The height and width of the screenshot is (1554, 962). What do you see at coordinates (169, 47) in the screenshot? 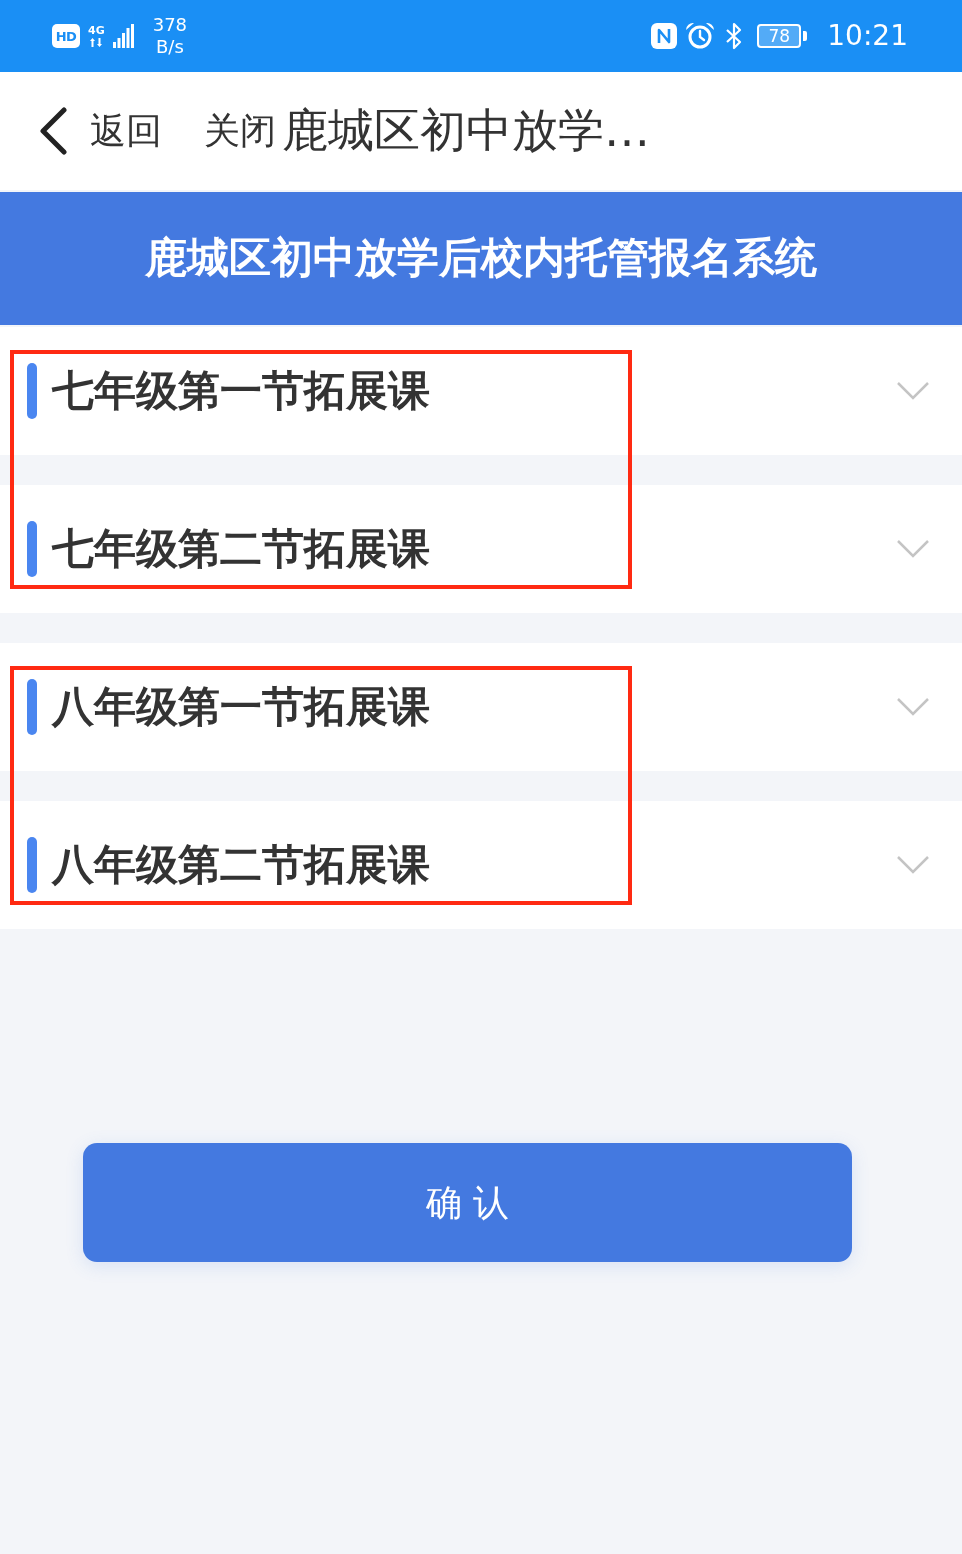
I see `network-speed-unit: B/s` at bounding box center [169, 47].